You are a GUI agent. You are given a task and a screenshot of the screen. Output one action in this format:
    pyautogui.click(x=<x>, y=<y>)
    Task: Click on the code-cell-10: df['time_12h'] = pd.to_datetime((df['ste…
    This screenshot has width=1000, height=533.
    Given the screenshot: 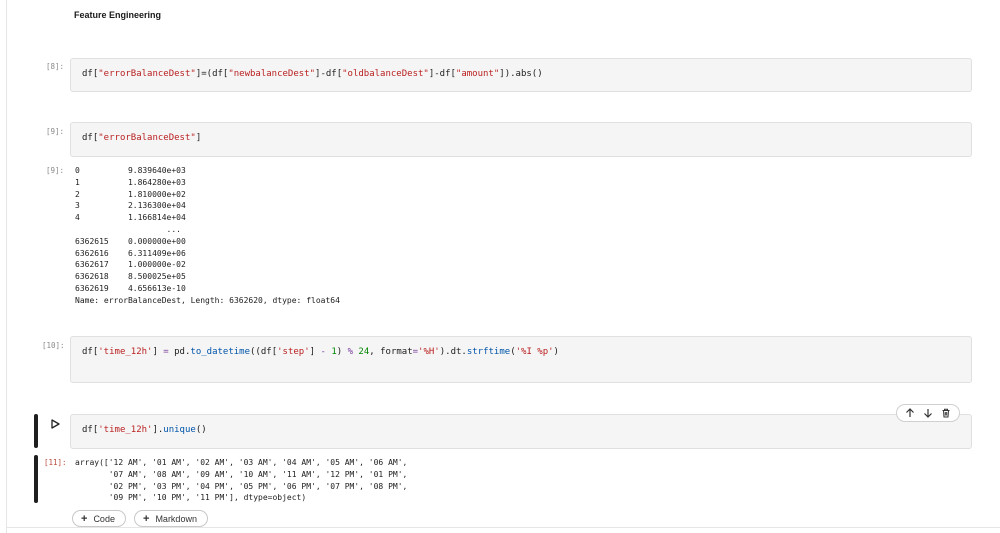 What is the action you would take?
    pyautogui.click(x=521, y=359)
    